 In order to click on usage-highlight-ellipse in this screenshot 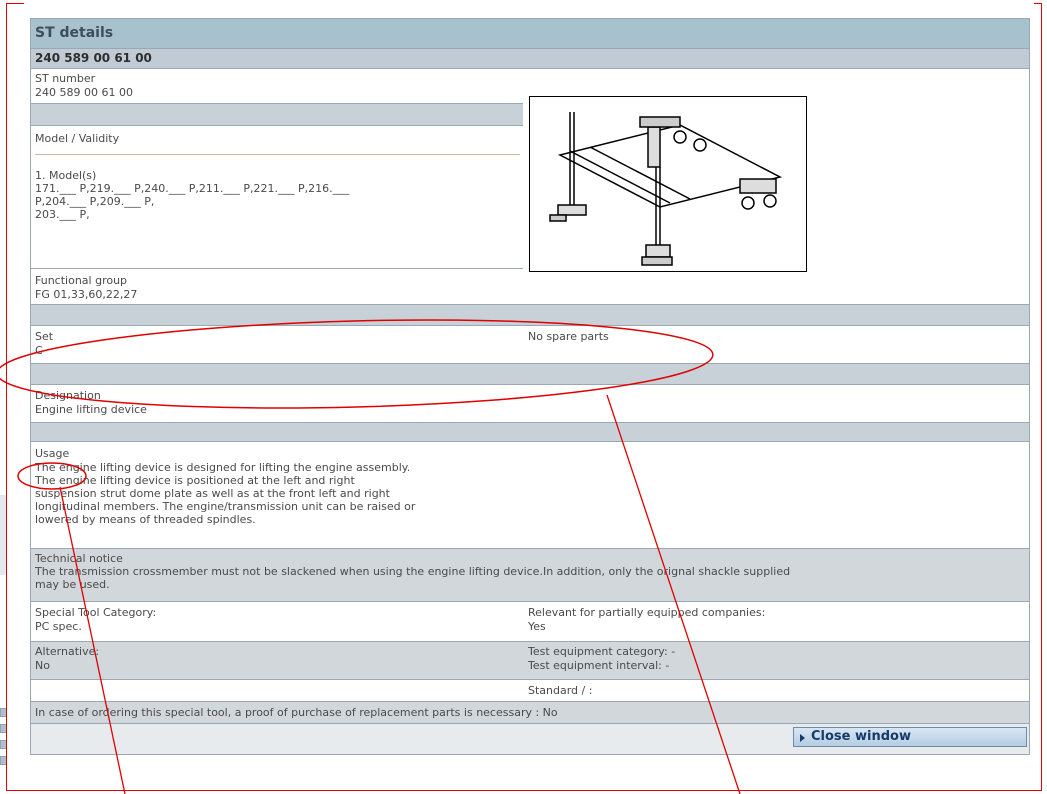, I will do `click(52, 476)`.